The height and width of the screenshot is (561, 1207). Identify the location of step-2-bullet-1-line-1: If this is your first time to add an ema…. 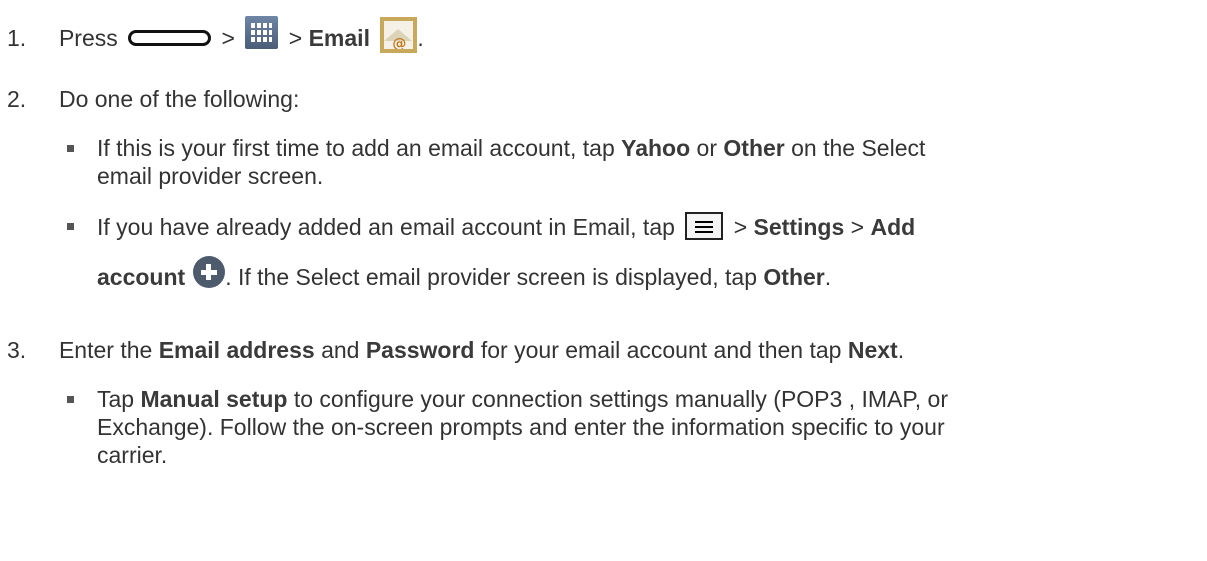
(511, 148).